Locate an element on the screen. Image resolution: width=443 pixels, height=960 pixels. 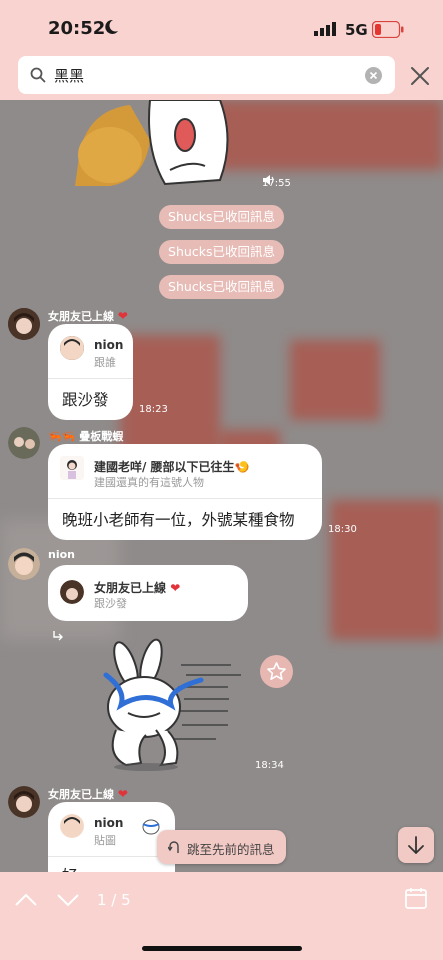
favorite-button is located at coordinates (276, 671).